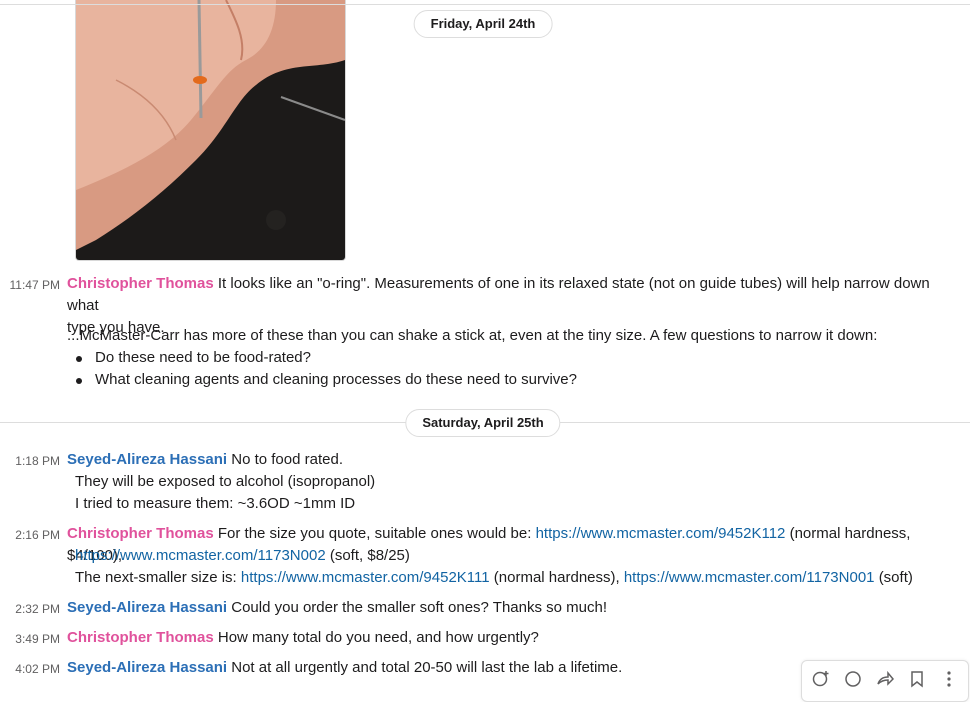 The image size is (970, 702). What do you see at coordinates (511, 460) in the screenshot?
I see `message-body: Seyed-Alireza Hassani No to food rated.` at bounding box center [511, 460].